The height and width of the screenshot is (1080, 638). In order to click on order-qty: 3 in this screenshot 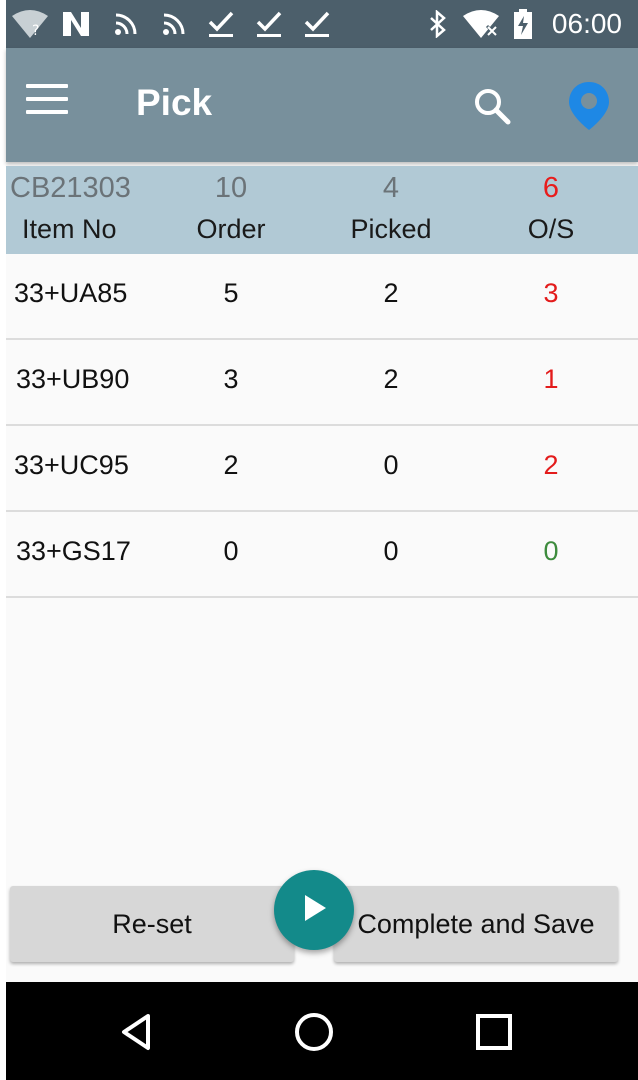, I will do `click(231, 379)`.